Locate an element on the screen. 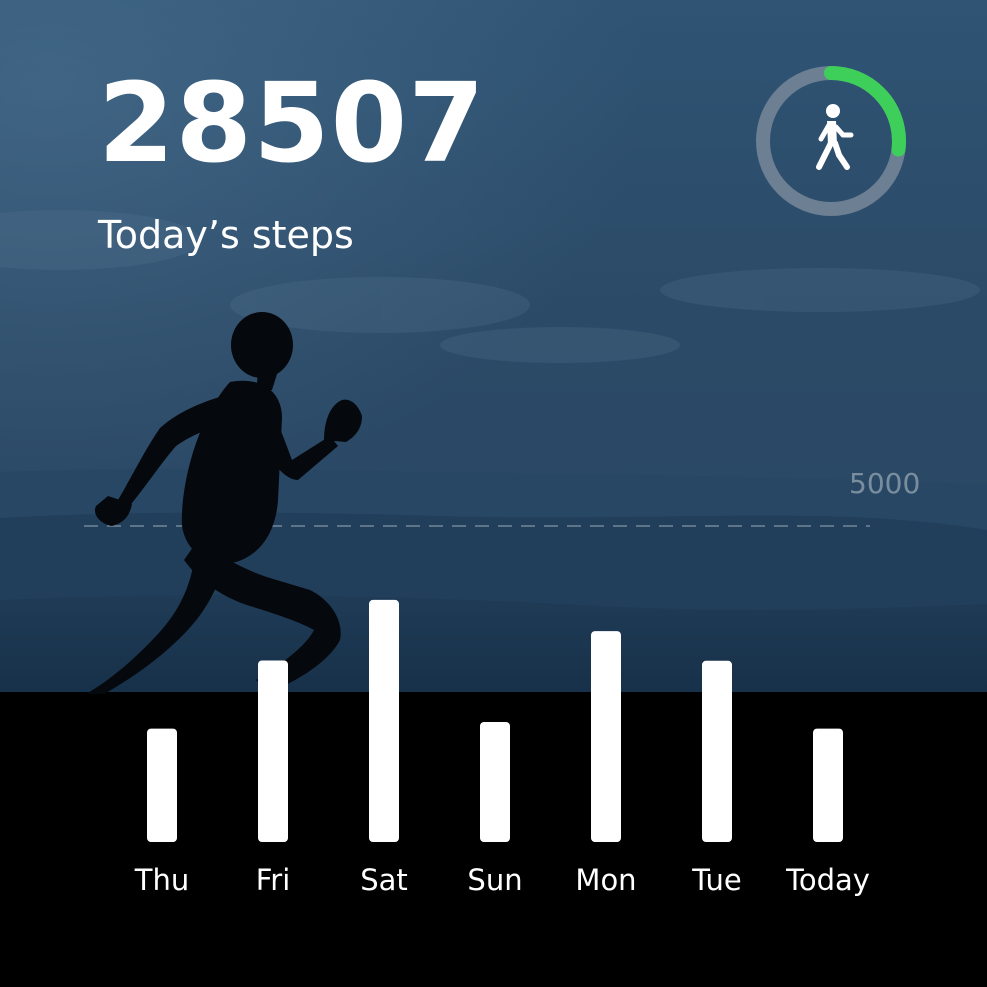 This screenshot has width=987, height=987. day-label-sat: Sat is located at coordinates (384, 880).